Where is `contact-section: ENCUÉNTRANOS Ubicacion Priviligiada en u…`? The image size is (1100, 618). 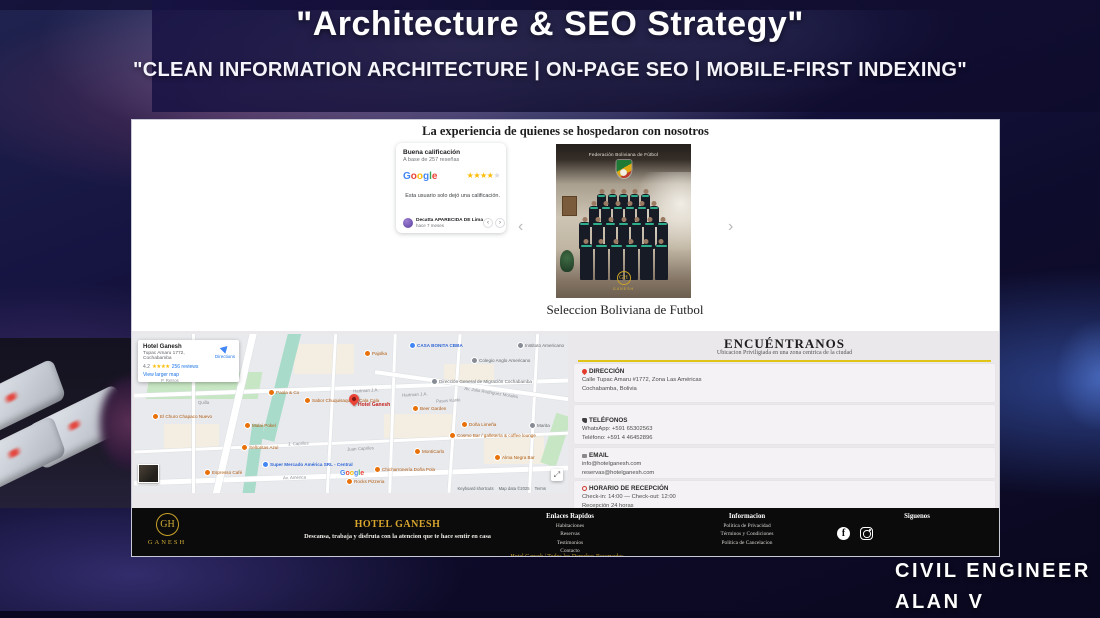
contact-section: ENCUÉNTRANOS Ubicacion Priviligiada en u… is located at coordinates (783, 421).